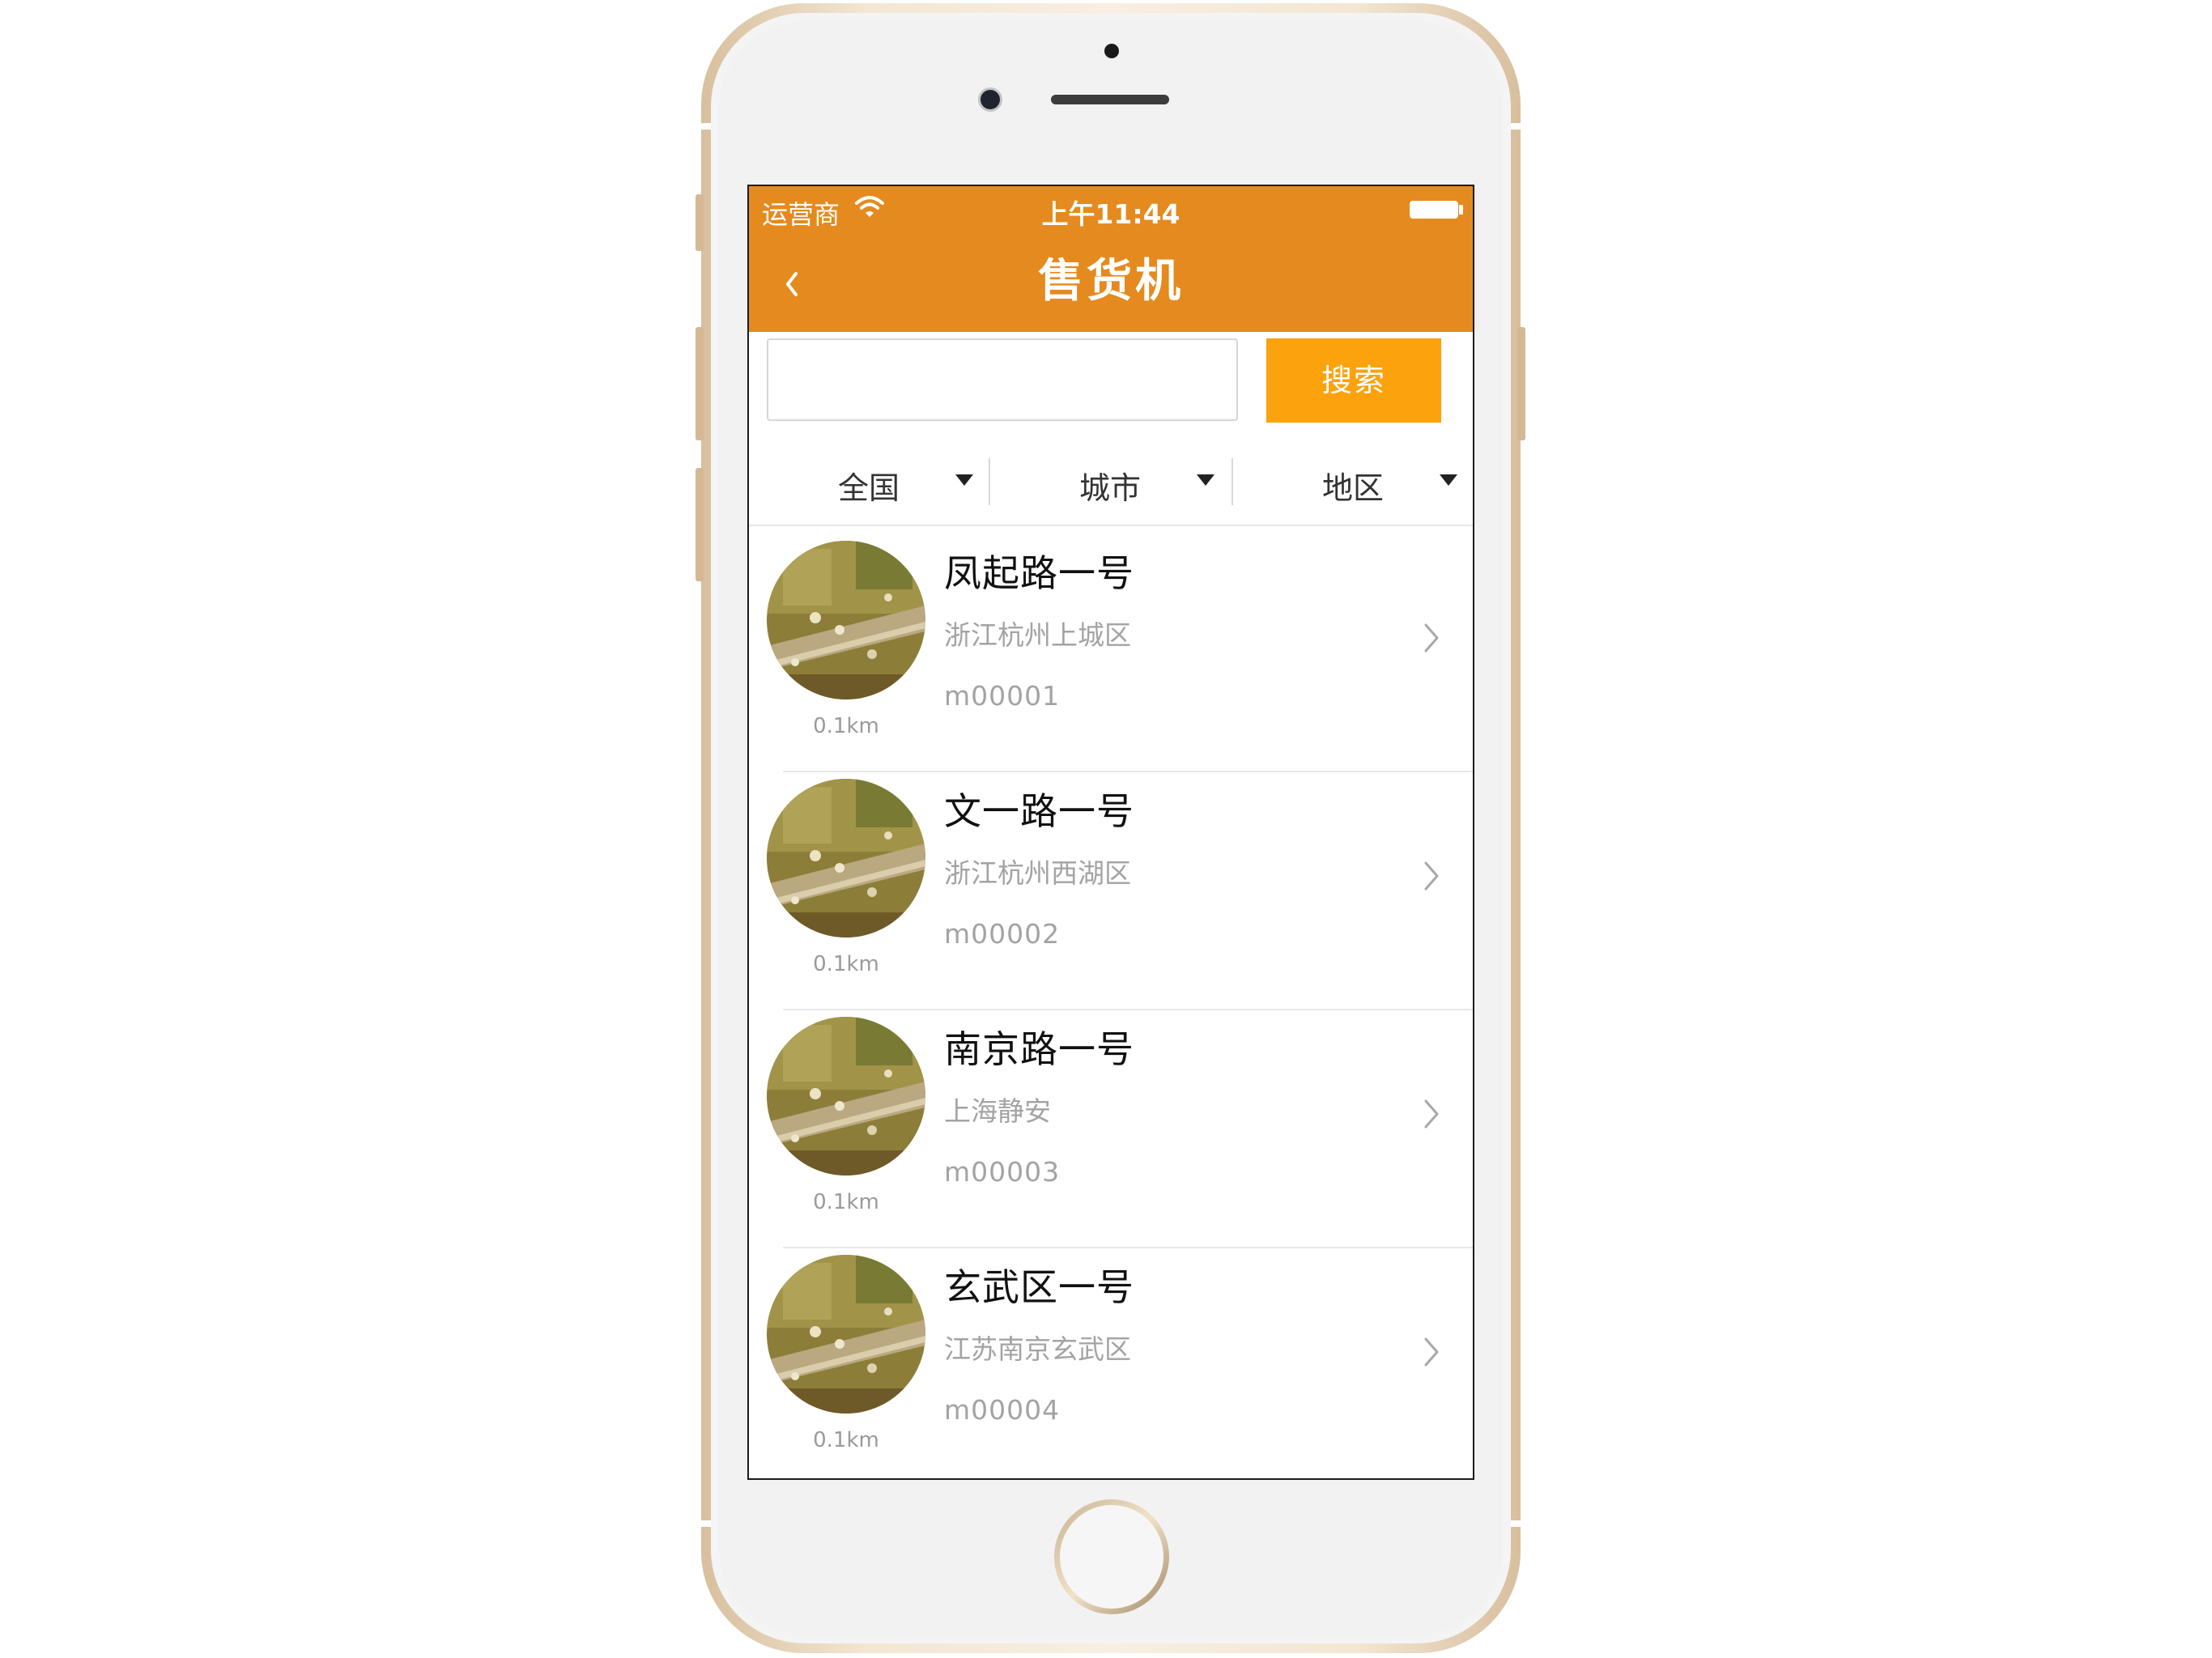 This screenshot has height=1658, width=2212. What do you see at coordinates (990, 99) in the screenshot?
I see `front-camera` at bounding box center [990, 99].